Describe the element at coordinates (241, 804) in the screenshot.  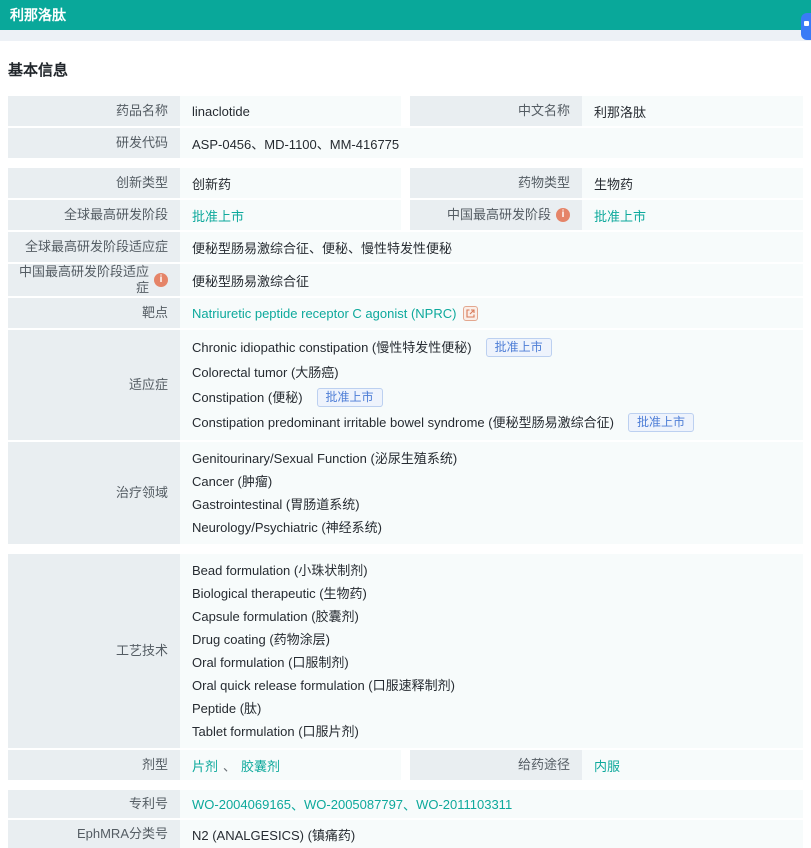
I see `patent-link: WO-2004069165` at that location.